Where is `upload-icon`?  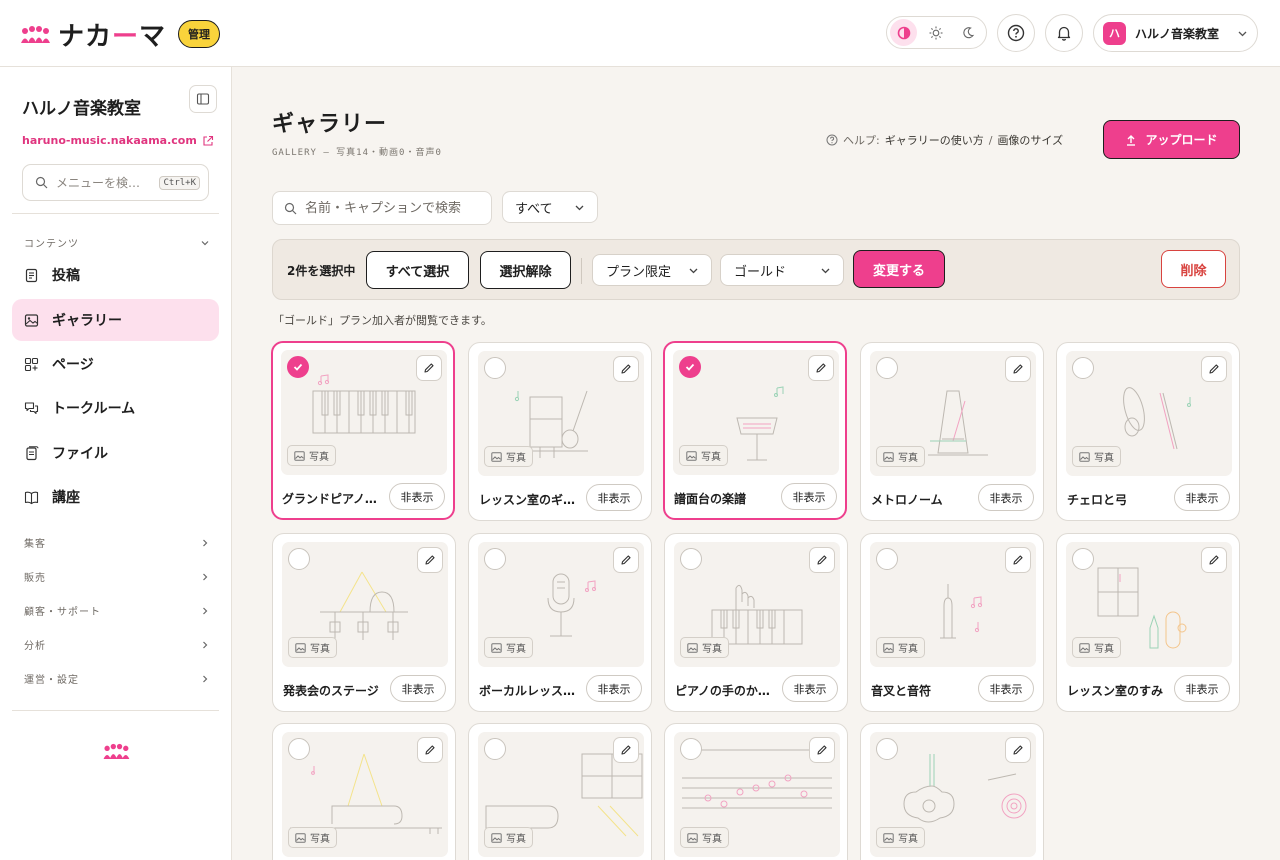
upload-icon is located at coordinates (1131, 140).